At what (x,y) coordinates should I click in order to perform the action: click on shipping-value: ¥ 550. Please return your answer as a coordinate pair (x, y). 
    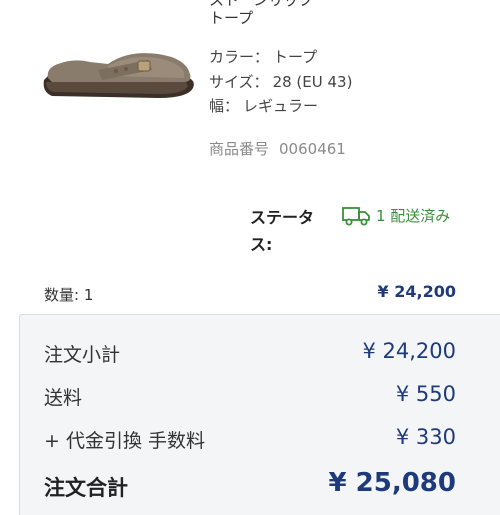
    Looking at the image, I should click on (425, 394).